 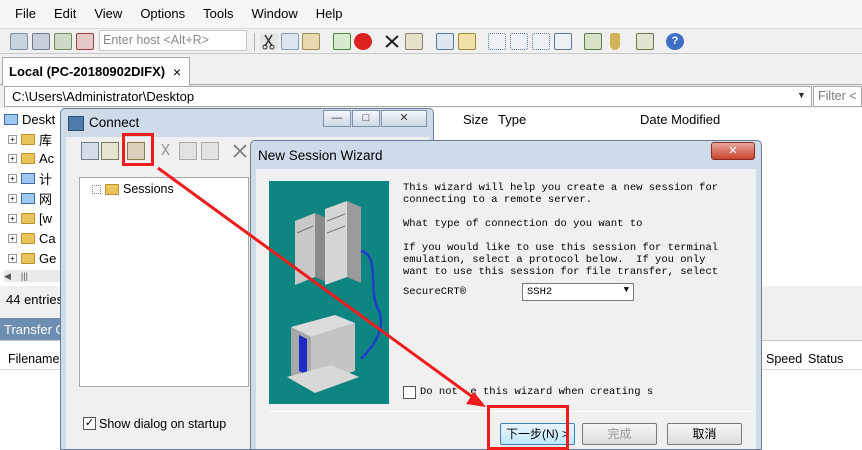 What do you see at coordinates (254, 42) in the screenshot?
I see `toolbar-separator` at bounding box center [254, 42].